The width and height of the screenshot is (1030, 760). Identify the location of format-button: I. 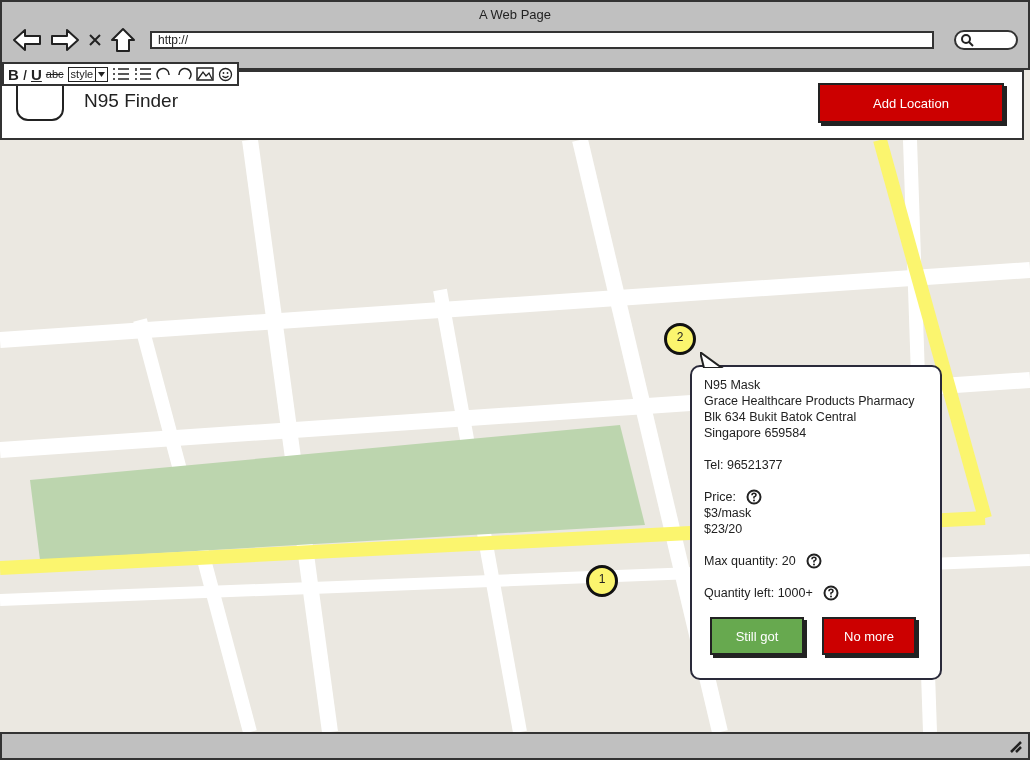
(24, 74).